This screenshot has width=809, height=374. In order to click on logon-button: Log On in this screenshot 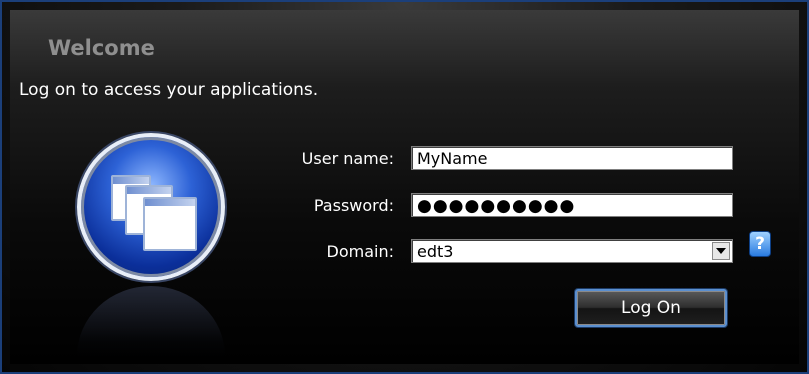, I will do `click(651, 308)`.